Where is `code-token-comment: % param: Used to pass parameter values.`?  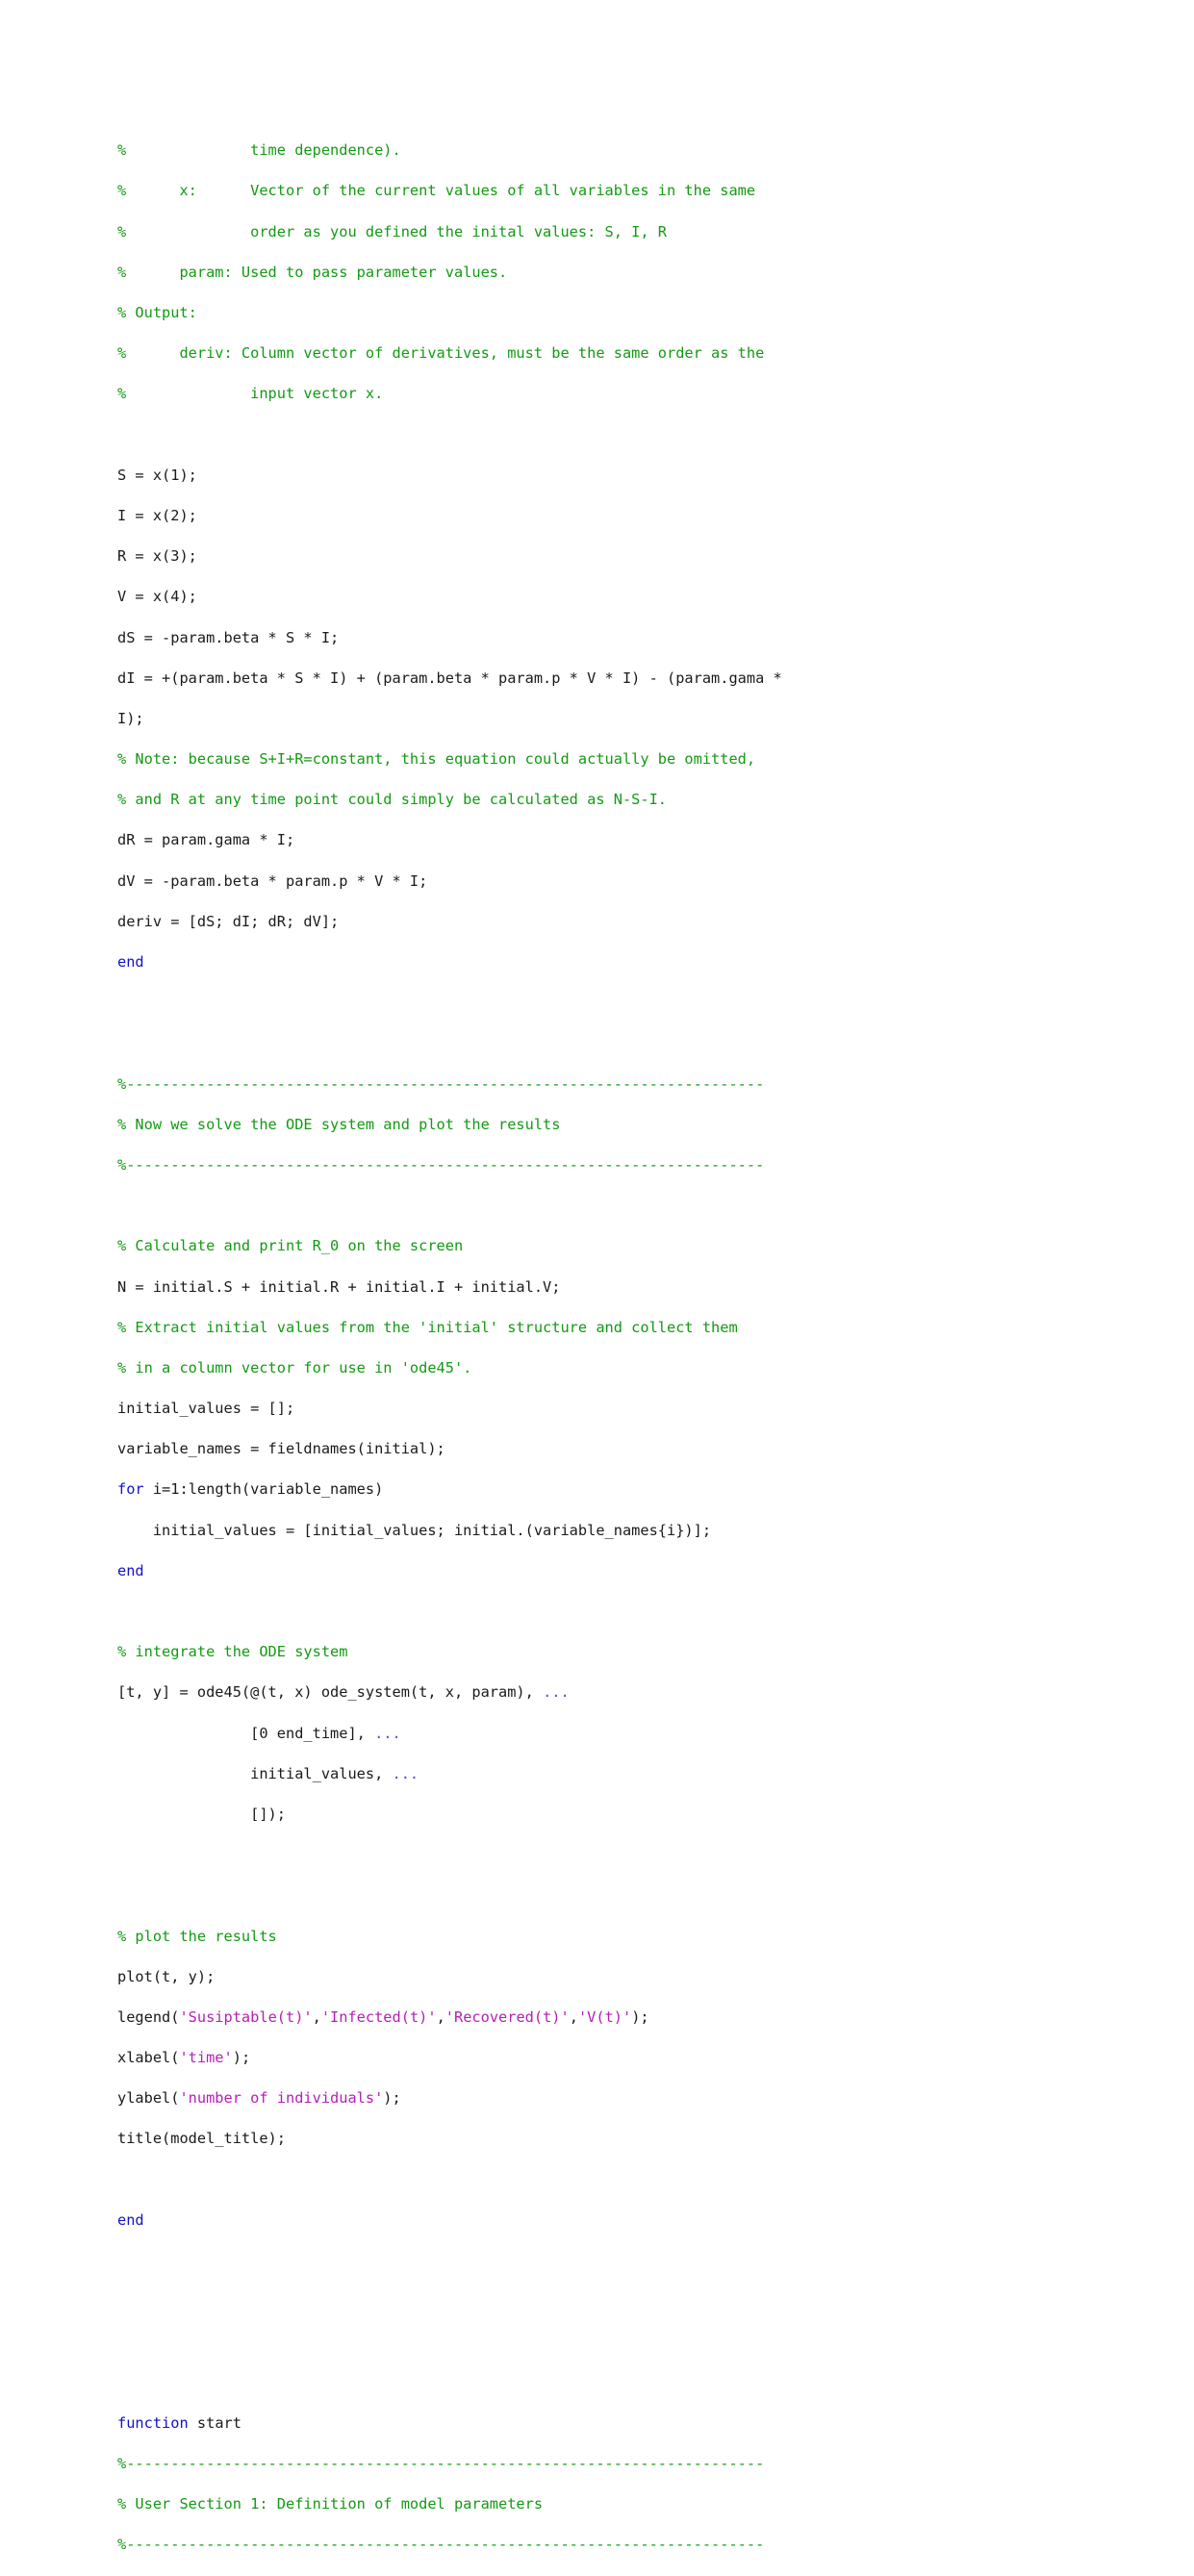
code-token-comment: % param: Used to pass parameter values. is located at coordinates (312, 272).